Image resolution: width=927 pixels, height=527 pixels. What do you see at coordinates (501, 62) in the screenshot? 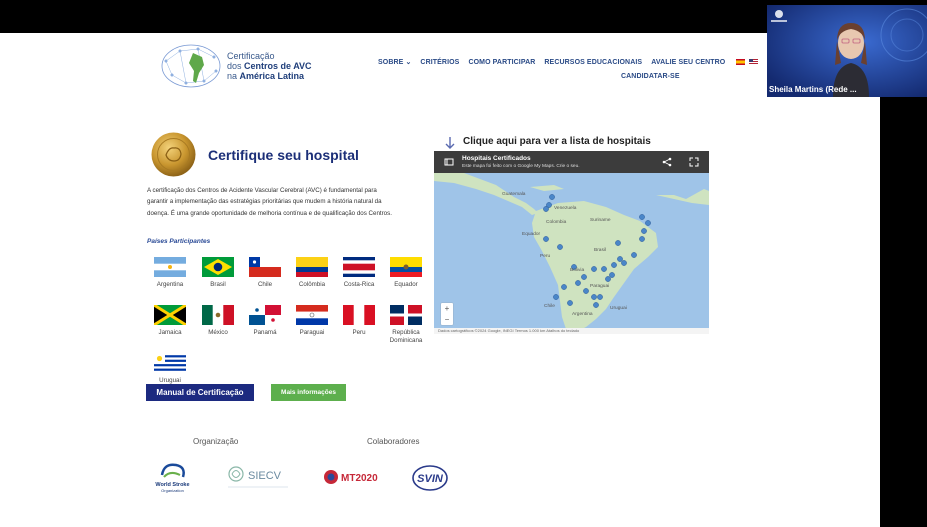
I see `nav-item-como-participar: COMO PARTICIPAR` at bounding box center [501, 62].